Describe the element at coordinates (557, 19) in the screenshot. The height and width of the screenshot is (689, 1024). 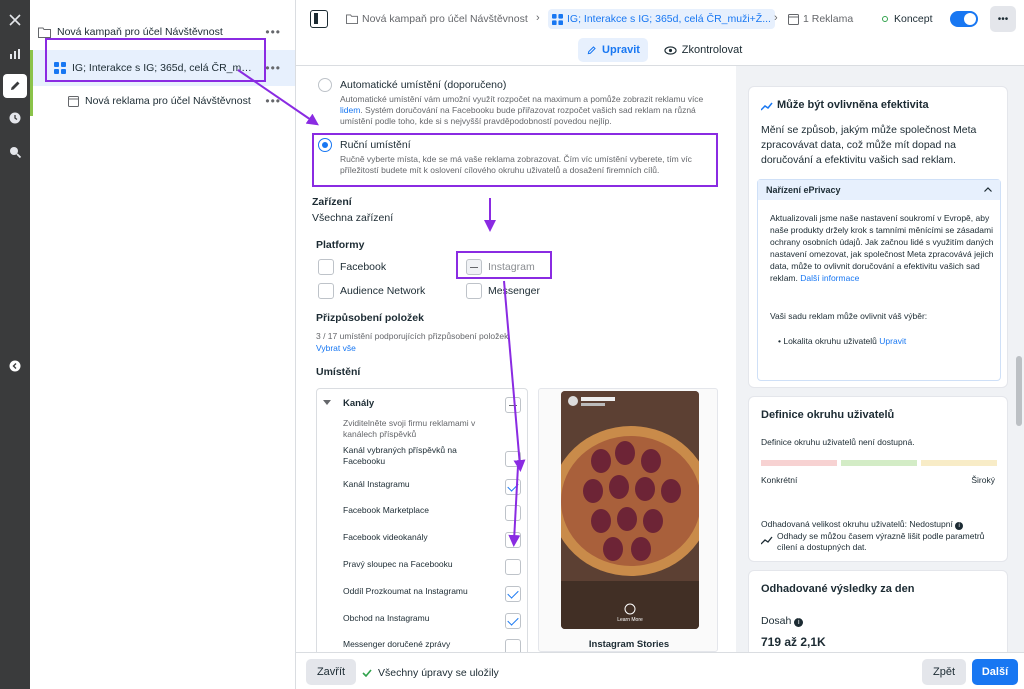
I see `adset-grid-icon` at that location.